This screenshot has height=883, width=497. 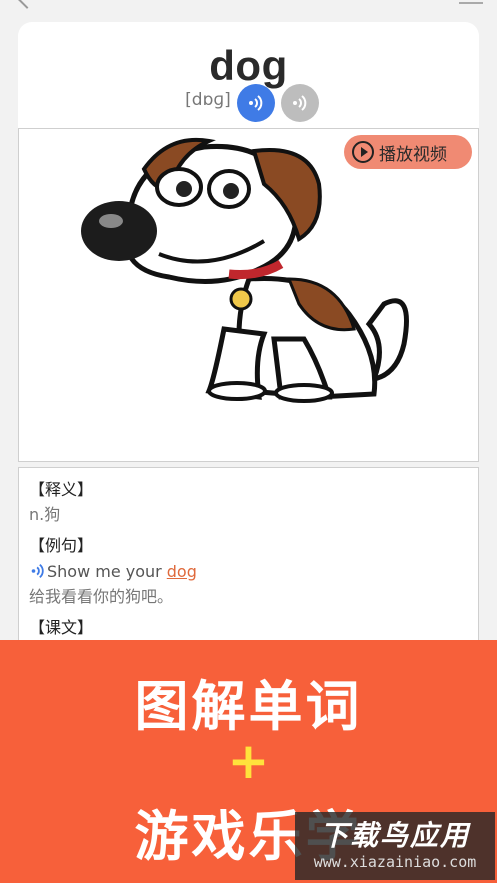 I want to click on example-title: 【例句】, so click(x=61, y=545).